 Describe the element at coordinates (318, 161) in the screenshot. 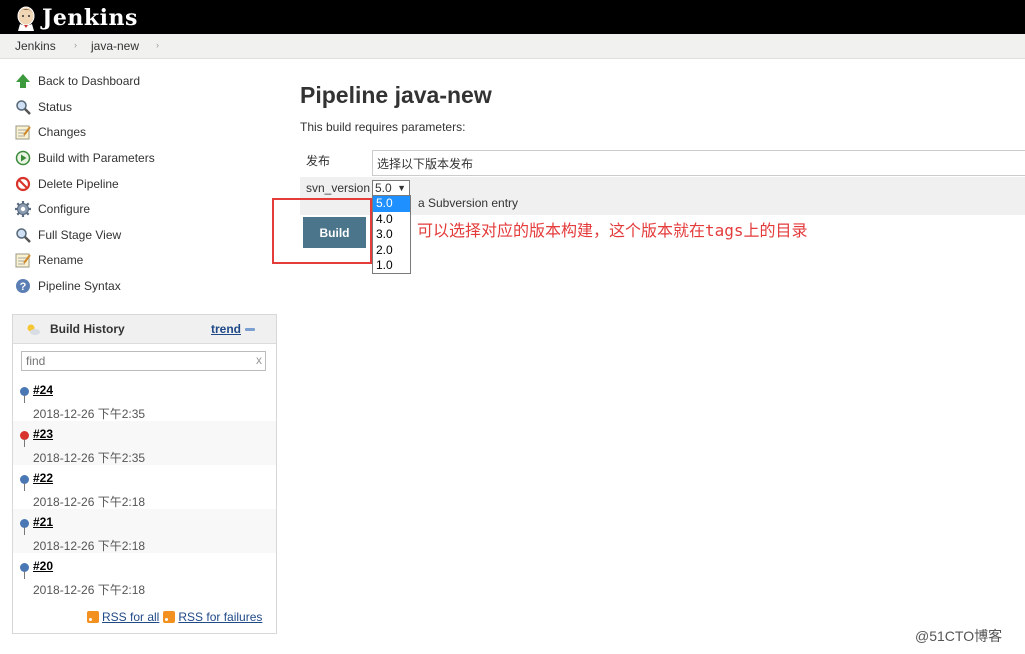

I see `param-name: 发布` at that location.